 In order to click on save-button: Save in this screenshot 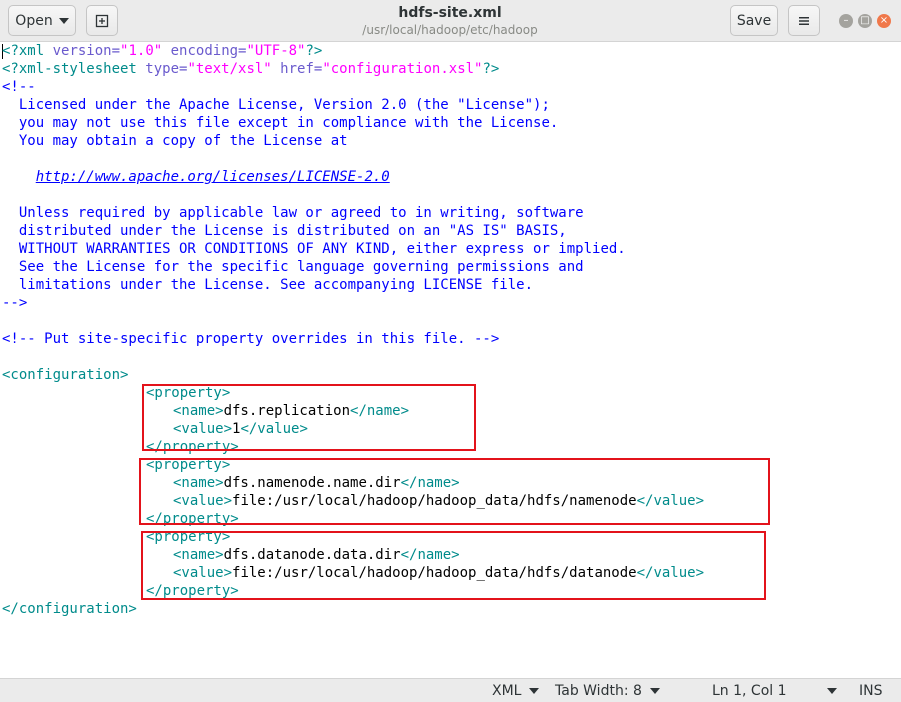, I will do `click(754, 20)`.